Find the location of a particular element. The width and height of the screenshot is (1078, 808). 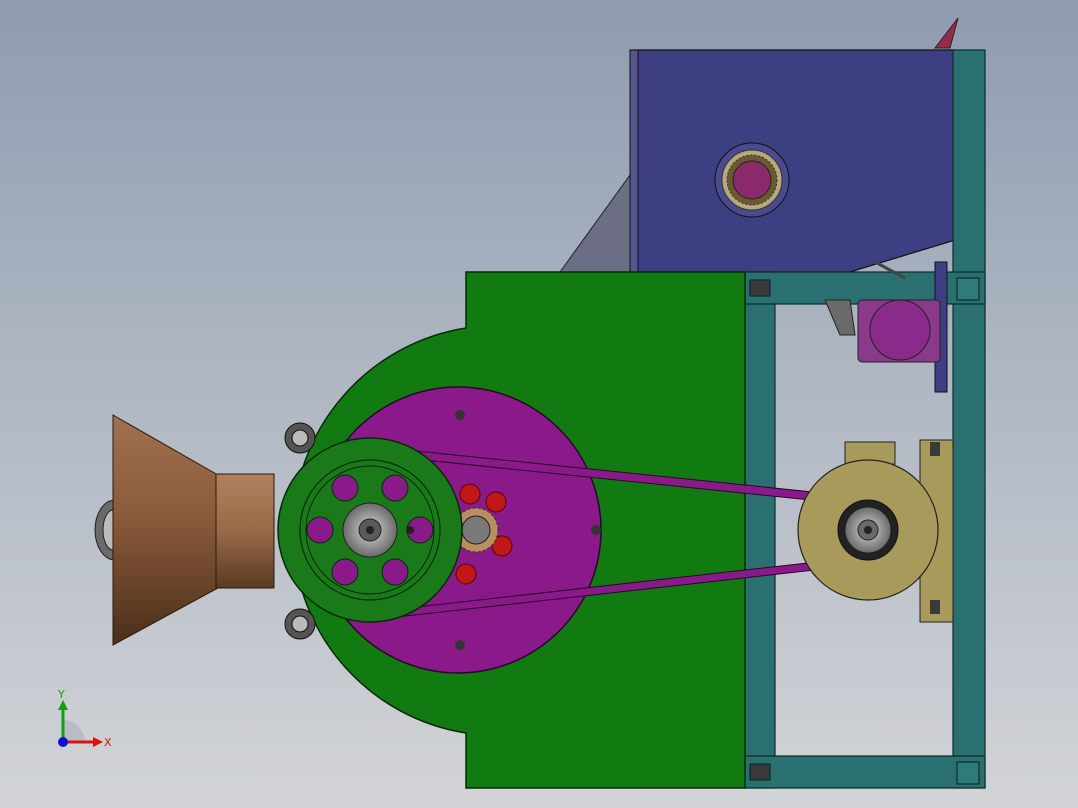

hopper-bracket is located at coordinates (596, 223).